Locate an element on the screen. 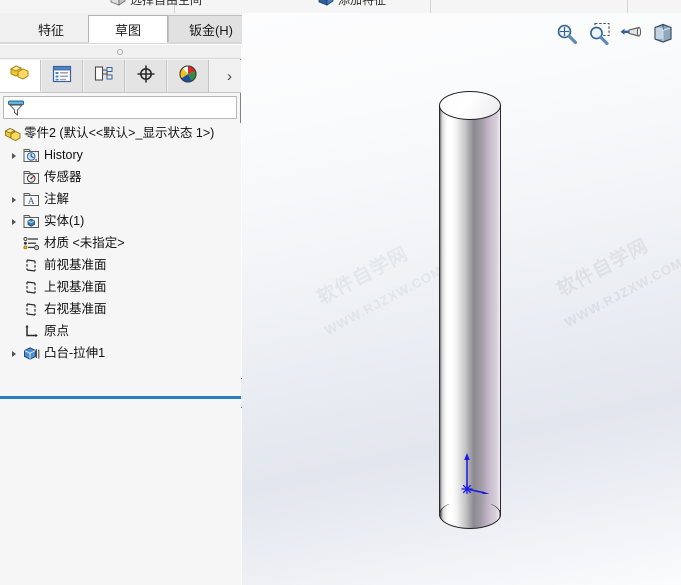 The height and width of the screenshot is (585, 681). chevron-right-icon: › is located at coordinates (229, 76).